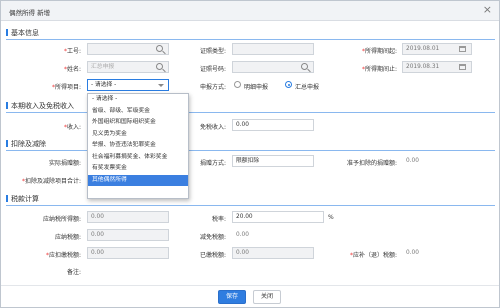  What do you see at coordinates (72, 127) in the screenshot?
I see `income-label: *收入:` at bounding box center [72, 127].